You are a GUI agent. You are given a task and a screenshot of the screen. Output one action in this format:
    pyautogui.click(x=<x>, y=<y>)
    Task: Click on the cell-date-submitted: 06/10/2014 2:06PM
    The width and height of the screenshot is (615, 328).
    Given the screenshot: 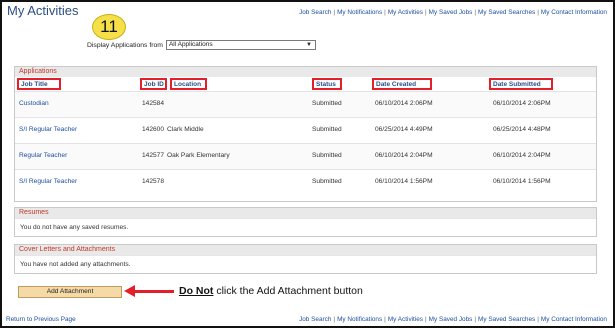 What is the action you would take?
    pyautogui.click(x=522, y=103)
    